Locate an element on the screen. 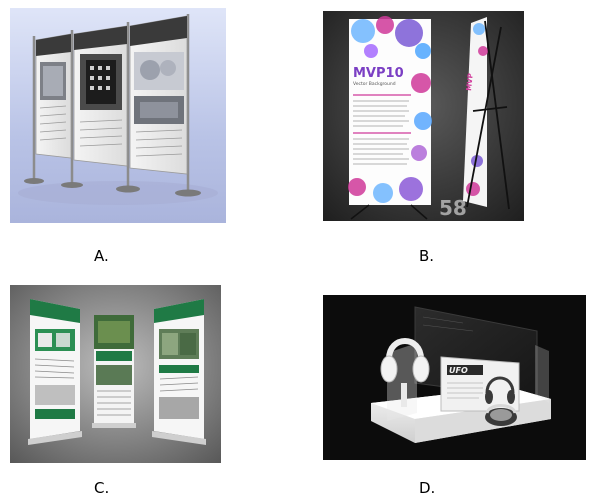 The width and height of the screenshot is (608, 501). option-b-label: B. is located at coordinates (427, 256).